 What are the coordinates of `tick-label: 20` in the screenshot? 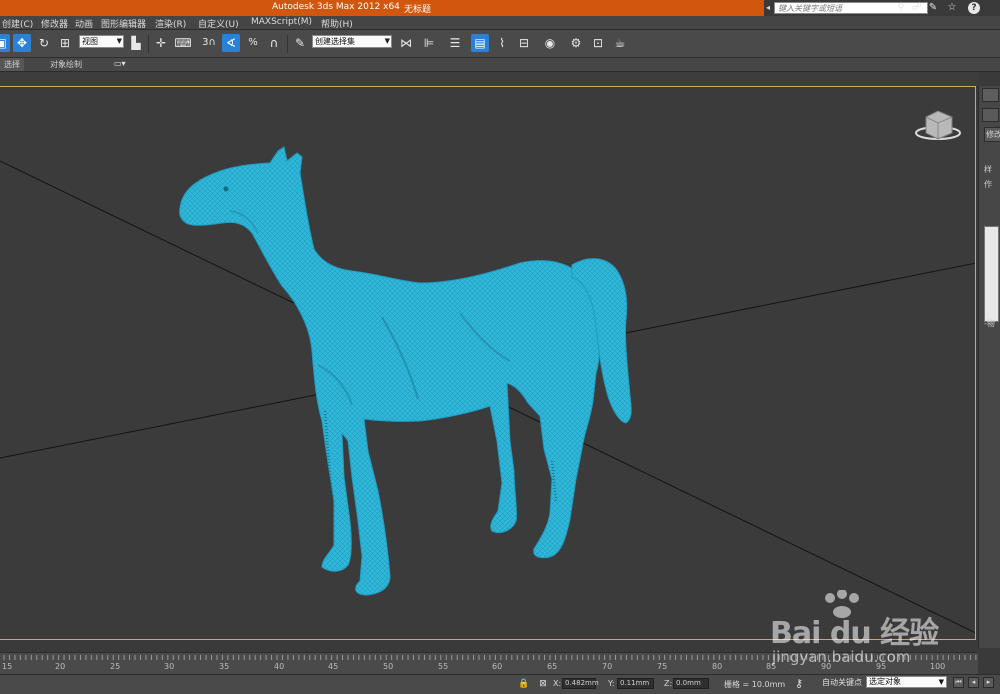 It's located at (60, 666).